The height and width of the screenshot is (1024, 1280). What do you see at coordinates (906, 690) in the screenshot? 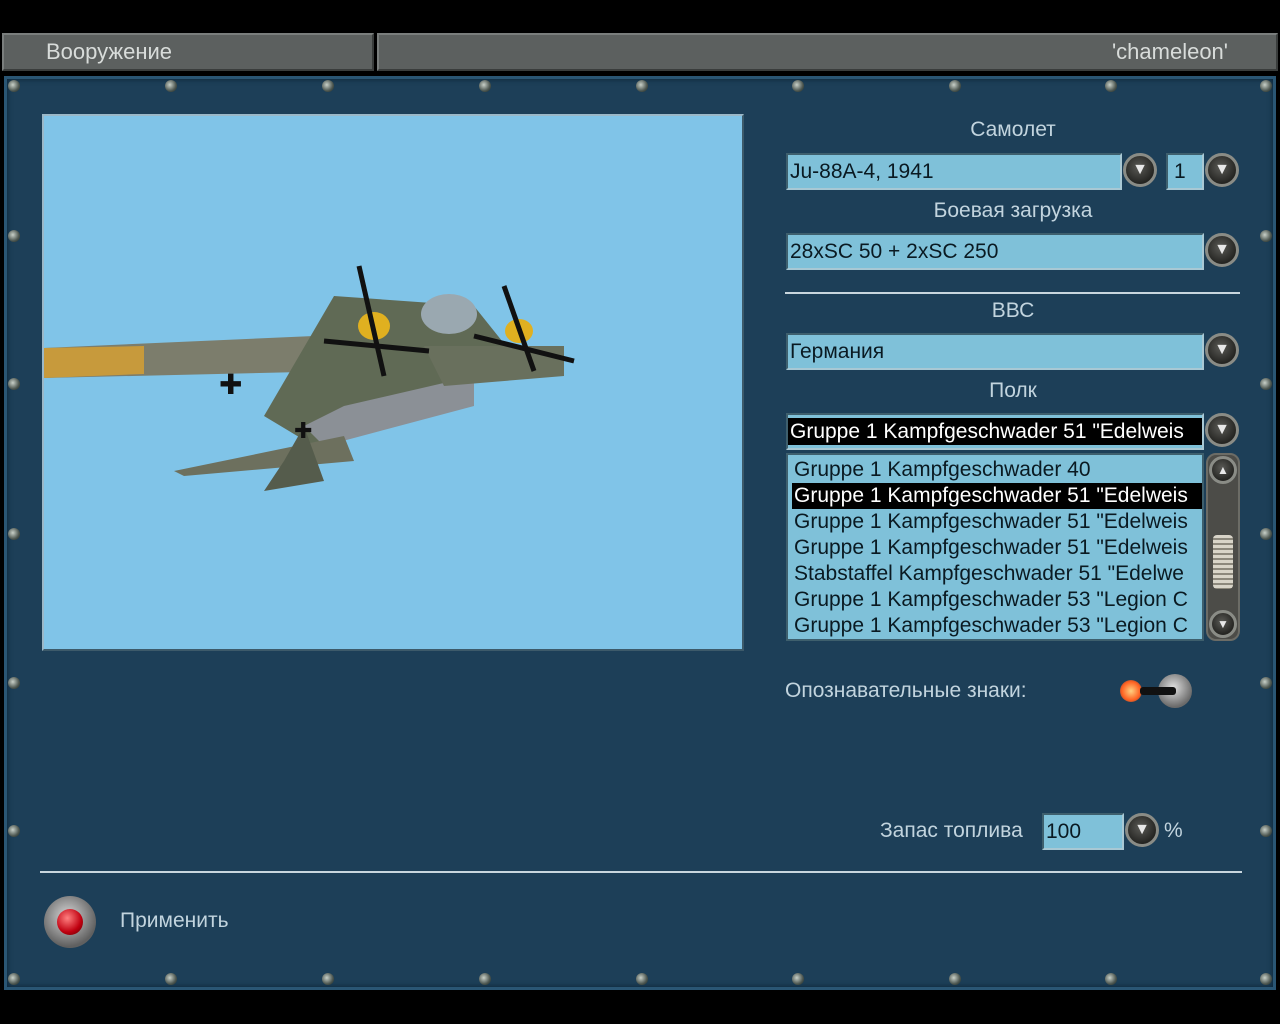
I see `insignia-label: Опознавательные знаки:` at bounding box center [906, 690].